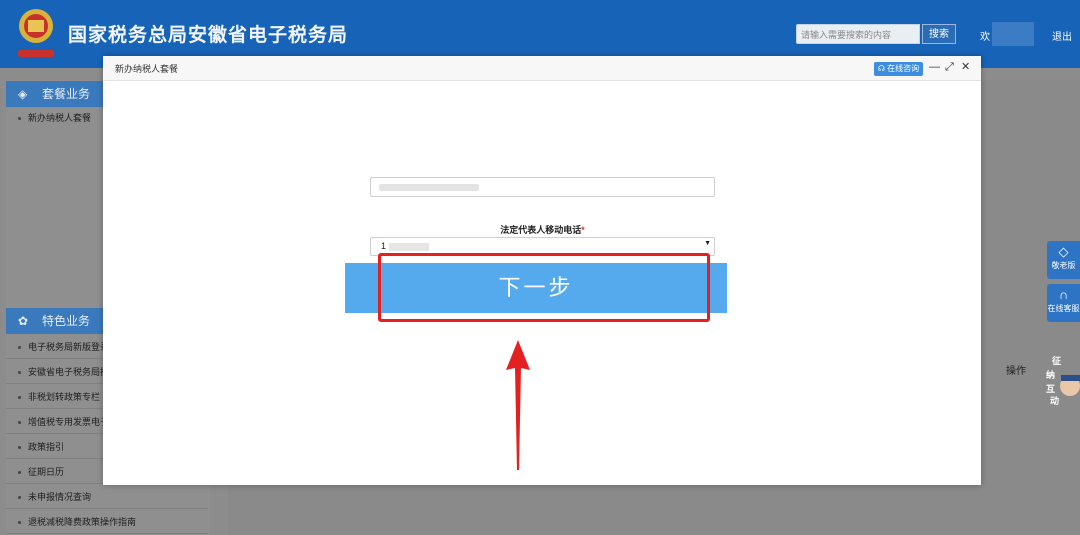 Image resolution: width=1080 pixels, height=535 pixels. I want to click on chevron-down-icon: ▼, so click(707, 243).